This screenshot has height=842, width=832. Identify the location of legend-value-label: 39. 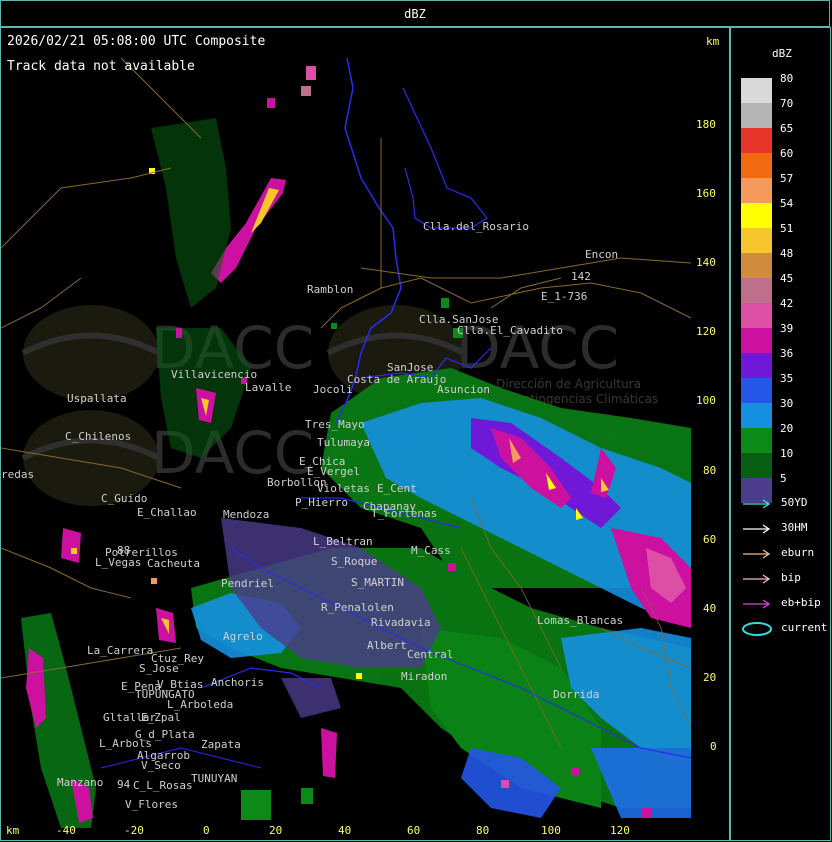
(787, 328).